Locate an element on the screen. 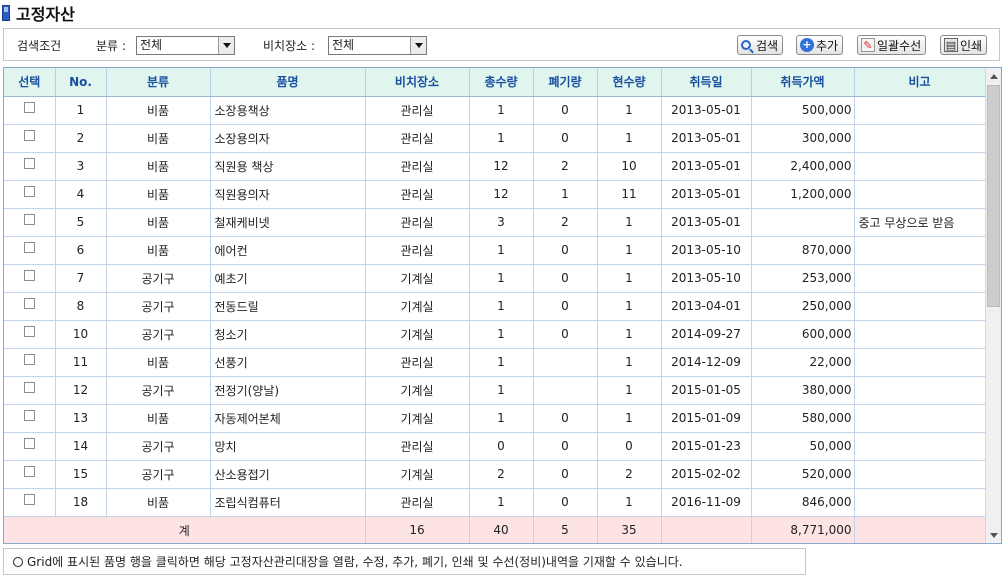  column-header-select: 선택 is located at coordinates (30, 82).